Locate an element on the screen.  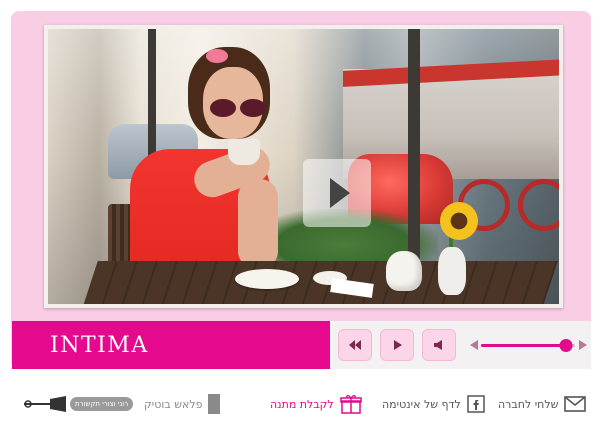
facebook-page-label: לדף של אינטימה is located at coordinates (421, 404).